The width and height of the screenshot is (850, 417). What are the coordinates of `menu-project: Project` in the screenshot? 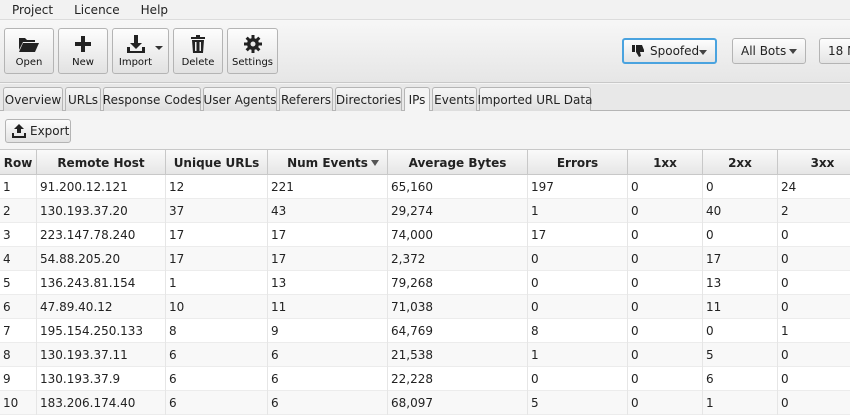 It's located at (31, 10).